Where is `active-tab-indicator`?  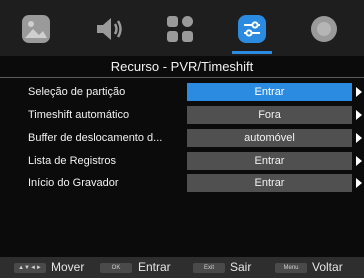 active-tab-indicator is located at coordinates (252, 52).